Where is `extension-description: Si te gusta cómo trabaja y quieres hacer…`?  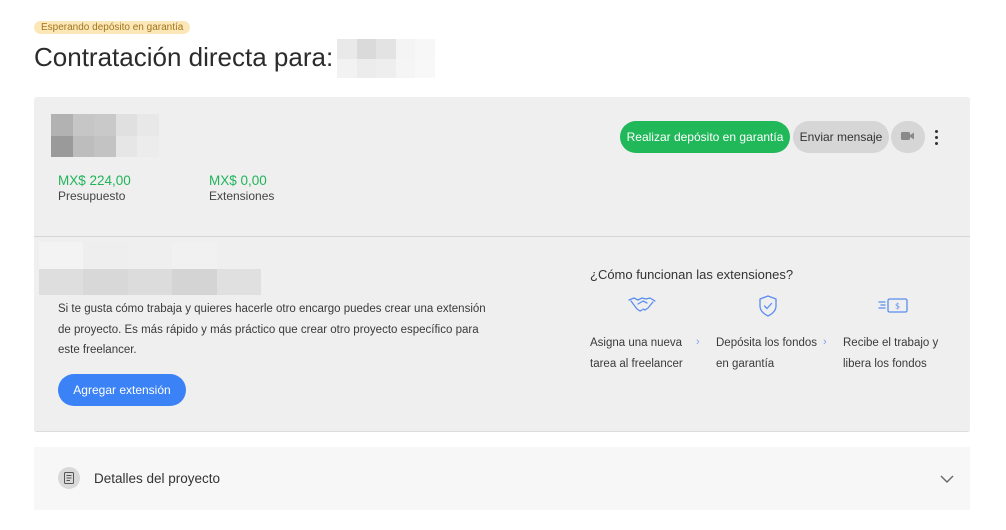 extension-description: Si te gusta cómo trabaja y quieres hacer… is located at coordinates (272, 329).